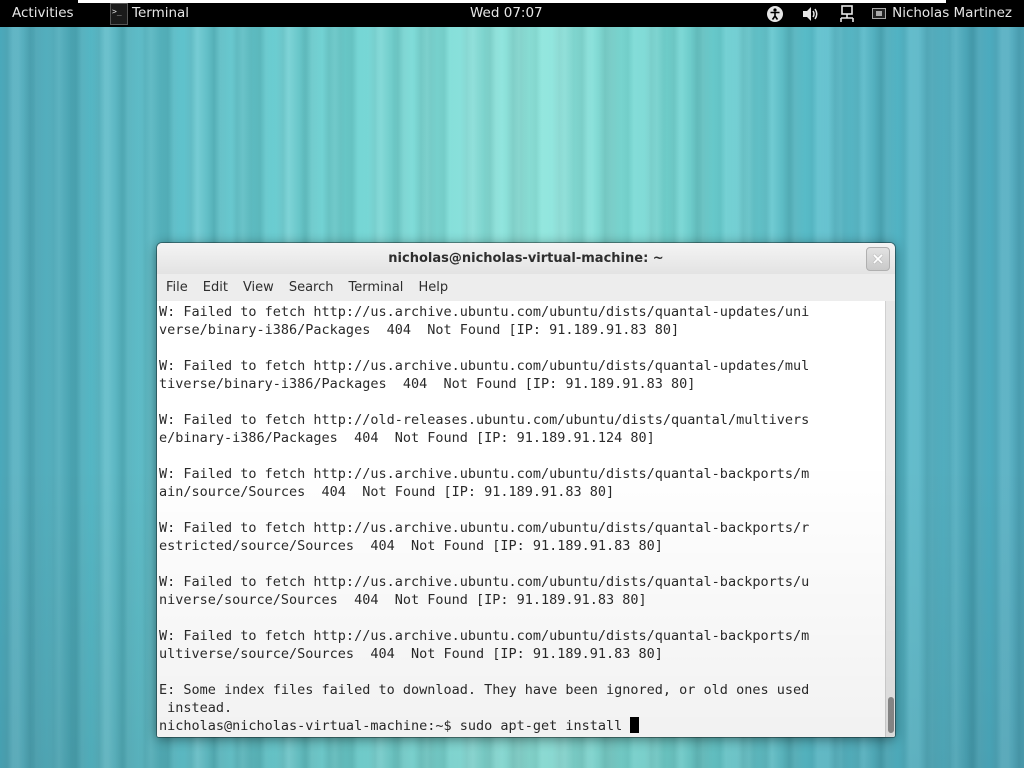 The height and width of the screenshot is (768, 1024). What do you see at coordinates (43, 13) in the screenshot?
I see `activities-button: Activities` at bounding box center [43, 13].